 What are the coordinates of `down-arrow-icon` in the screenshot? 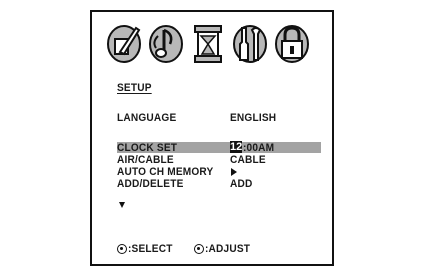 It's located at (122, 205).